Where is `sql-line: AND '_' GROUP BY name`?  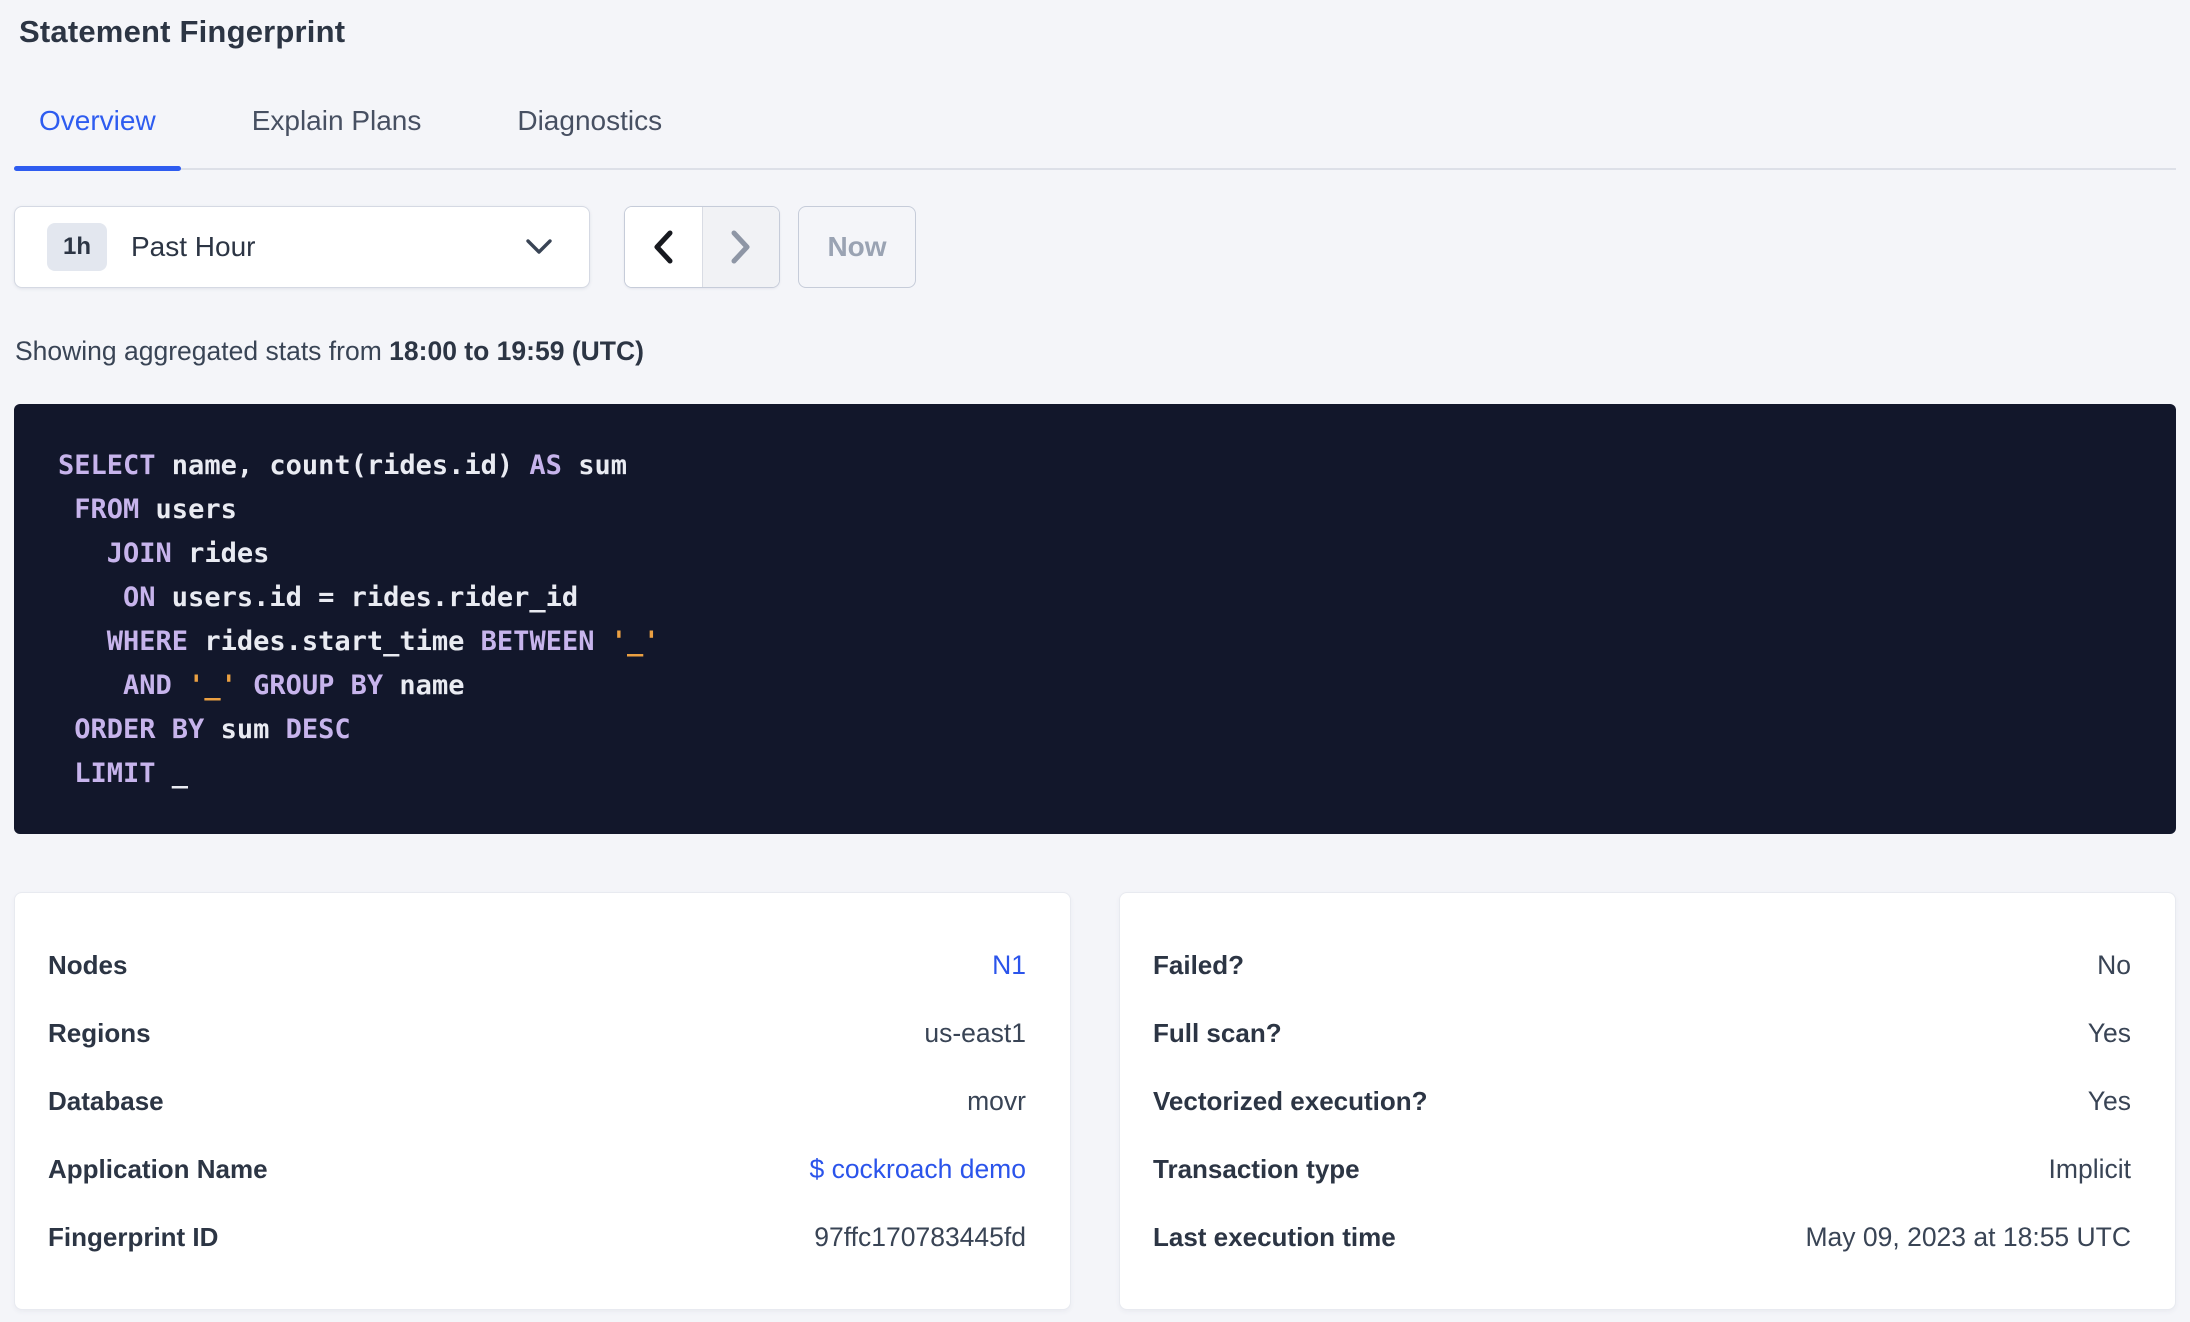
sql-line: AND '_' GROUP BY name is located at coordinates (294, 685).